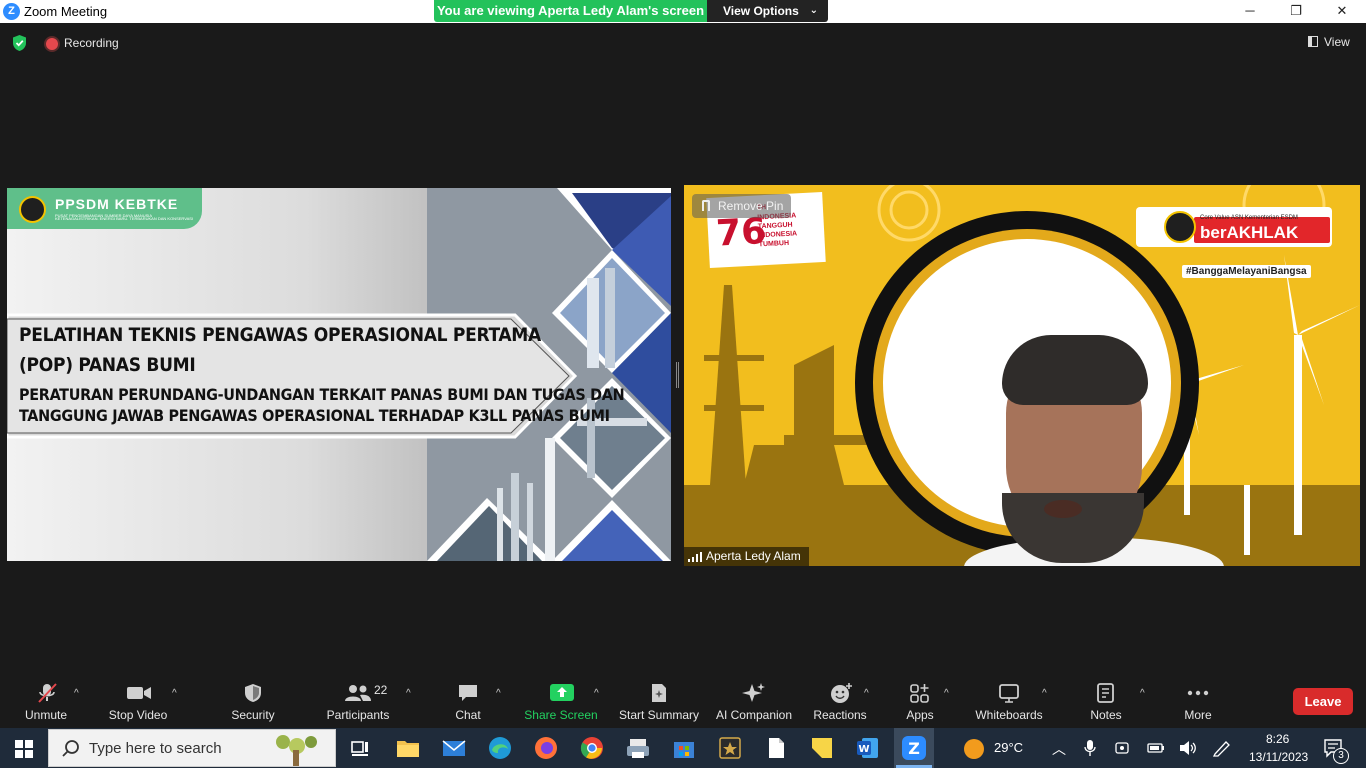 Image resolution: width=1366 pixels, height=768 pixels. I want to click on participants-button: 22 Participants, so click(358, 702).